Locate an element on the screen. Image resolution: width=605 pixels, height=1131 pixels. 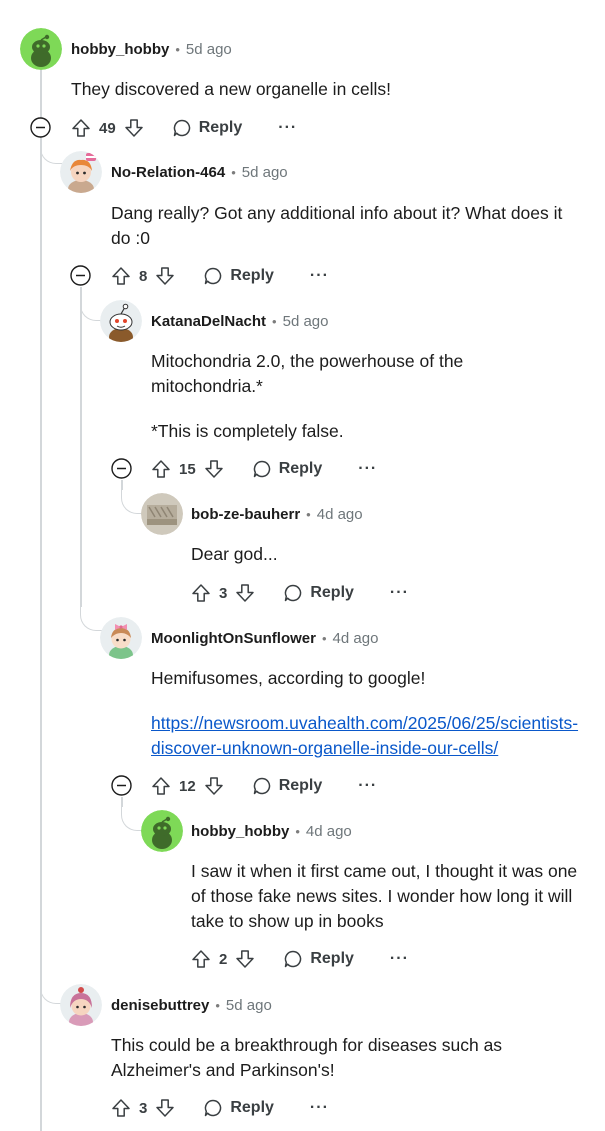
vote-count: 8 is located at coordinates (143, 276).